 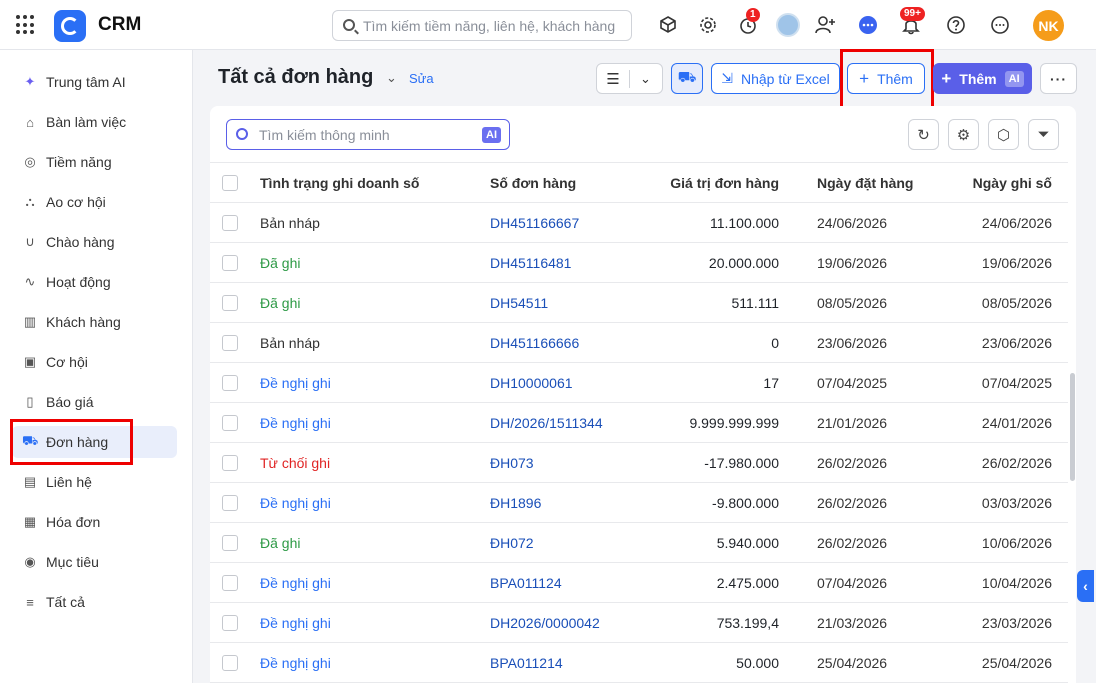 What do you see at coordinates (550, 622) in the screenshot?
I see `order-number-link: DH2026/0000042` at bounding box center [550, 622].